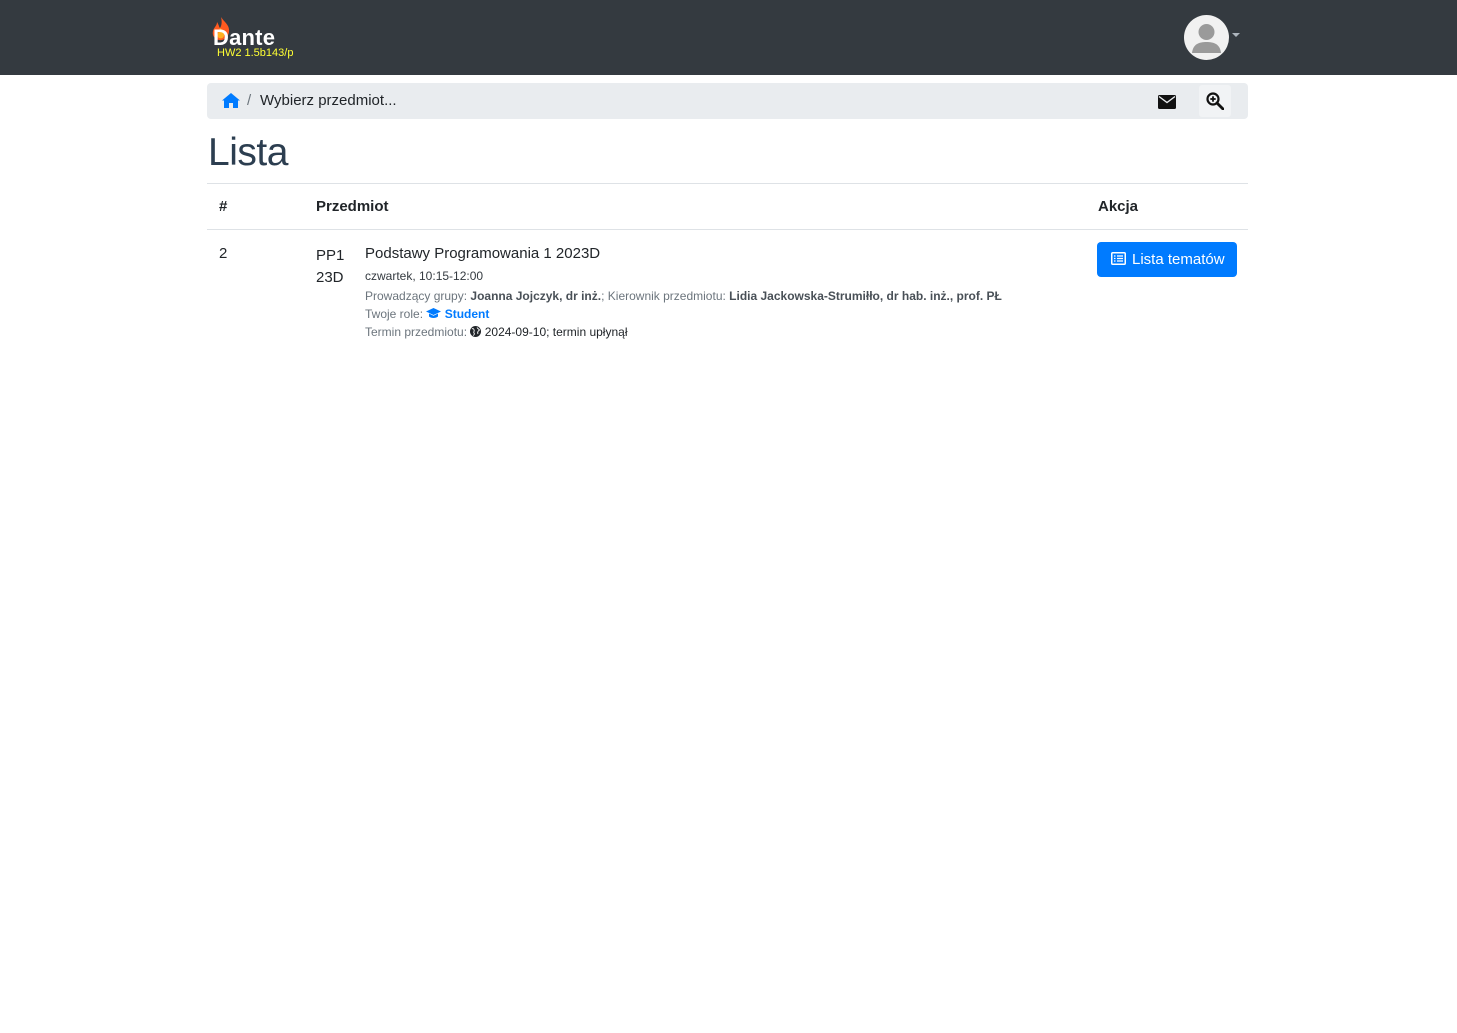 The width and height of the screenshot is (1457, 1033). I want to click on manager-label: ; Kierownik przedmiotu:, so click(663, 296).